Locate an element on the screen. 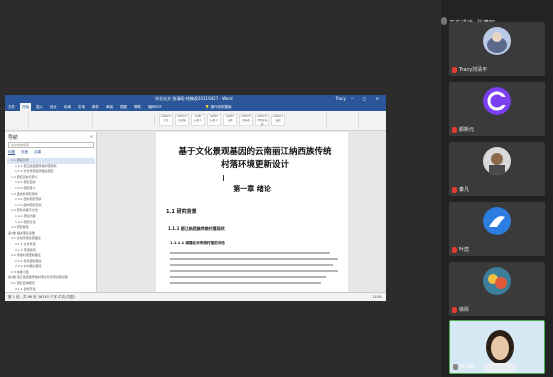 This screenshot has width=553, height=377. paragraph-group is located at coordinates (125, 120).